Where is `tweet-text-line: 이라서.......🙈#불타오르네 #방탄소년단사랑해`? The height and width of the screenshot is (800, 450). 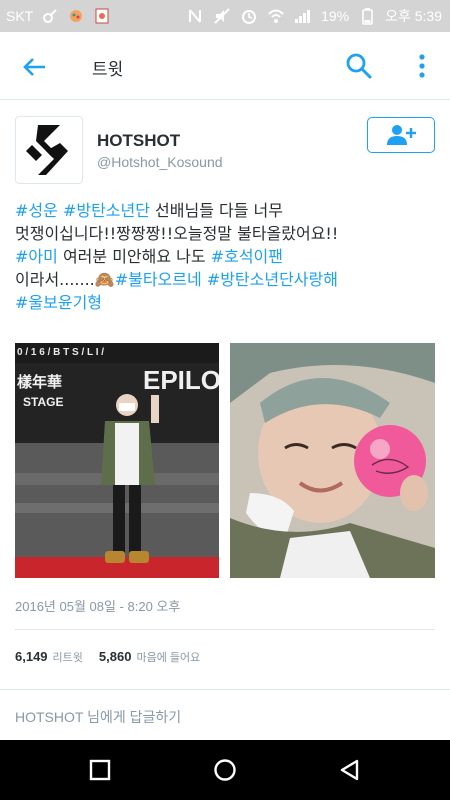
tweet-text-line: 이라서.......🙈#불타오르네 #방탄소년단사랑해 is located at coordinates (225, 279).